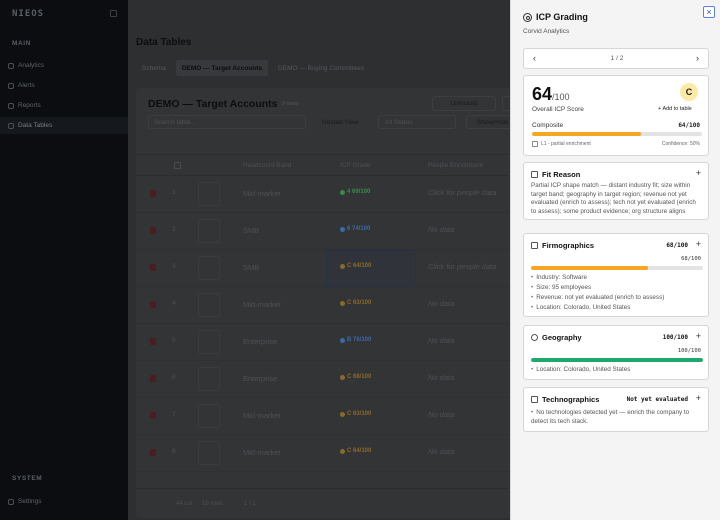  Describe the element at coordinates (697, 58) in the screenshot. I see `chevron-right-icon: ›` at that location.